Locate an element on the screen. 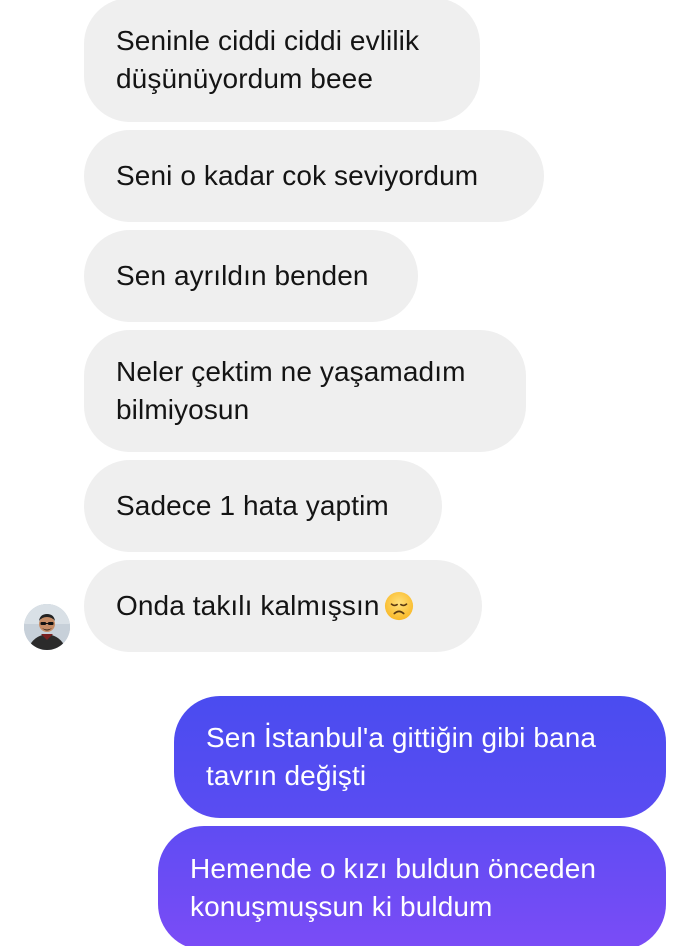 The image size is (690, 946). message-text: Neler çektim ne yaşamadım bilmiyosun is located at coordinates (291, 390).